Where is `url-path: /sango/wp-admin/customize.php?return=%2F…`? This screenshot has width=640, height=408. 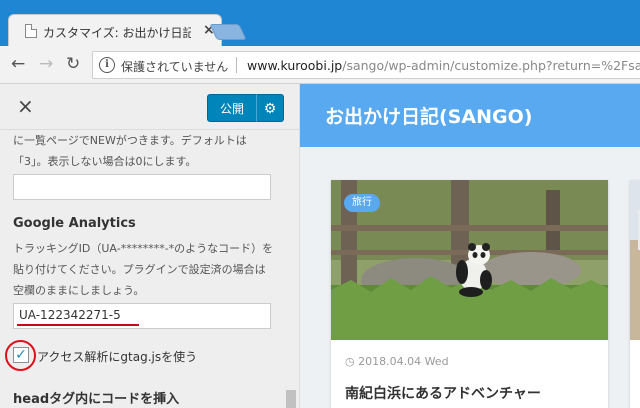
url-path: /sango/wp-admin/customize.php?return=%2F… is located at coordinates (491, 65).